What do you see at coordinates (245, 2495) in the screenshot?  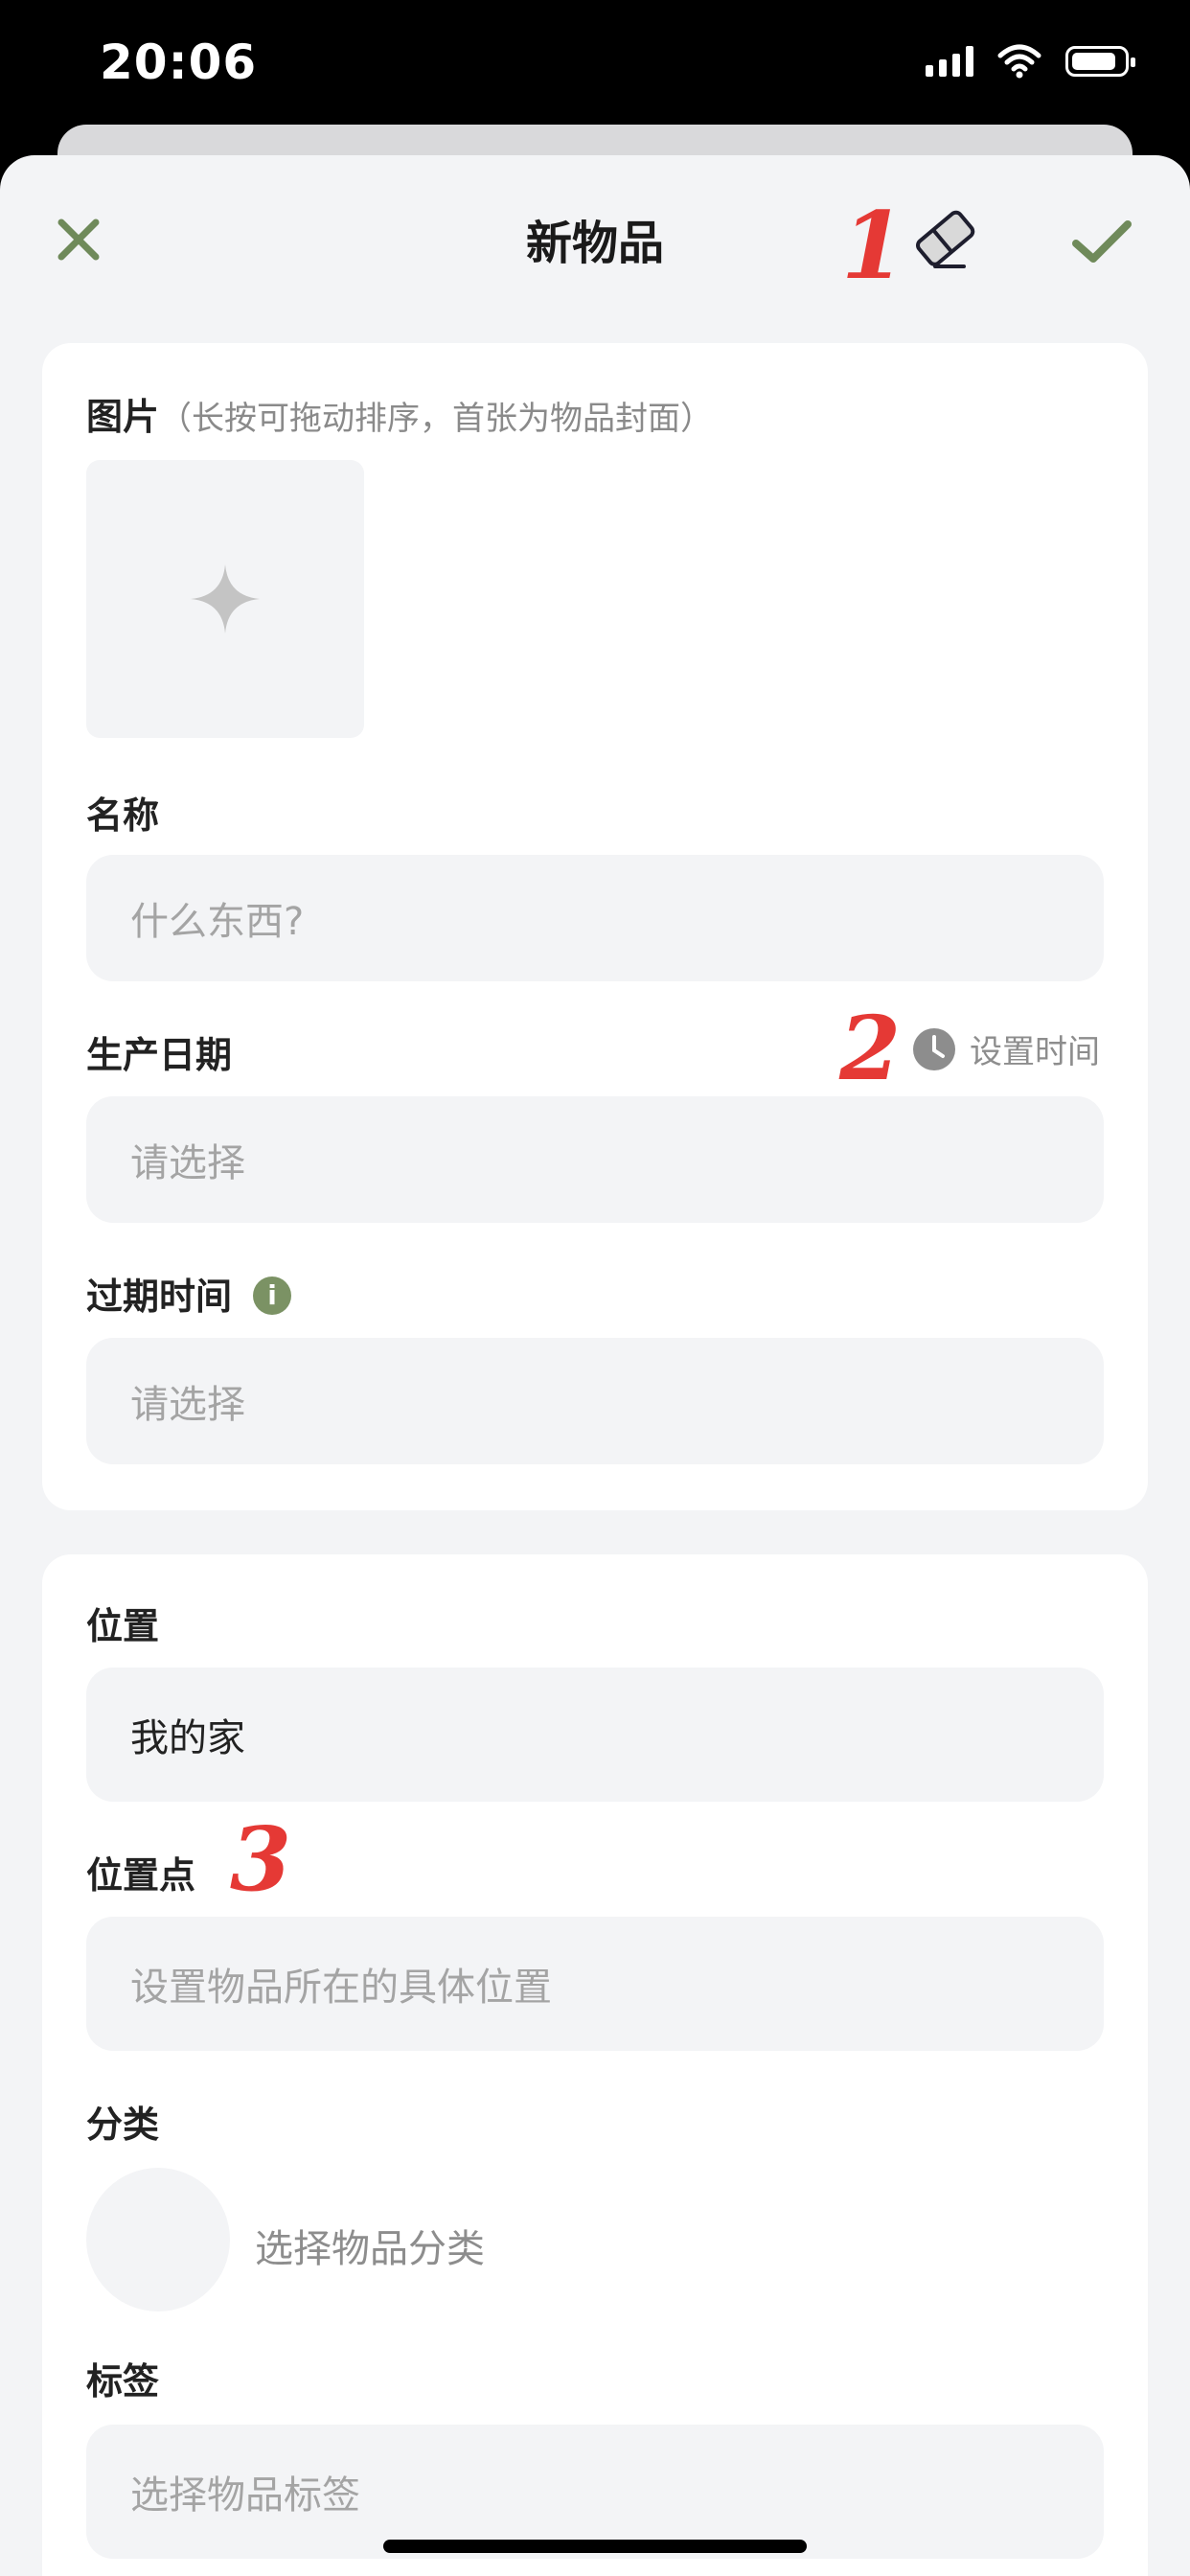 I see `tags-placeholder: 选择物品标签` at bounding box center [245, 2495].